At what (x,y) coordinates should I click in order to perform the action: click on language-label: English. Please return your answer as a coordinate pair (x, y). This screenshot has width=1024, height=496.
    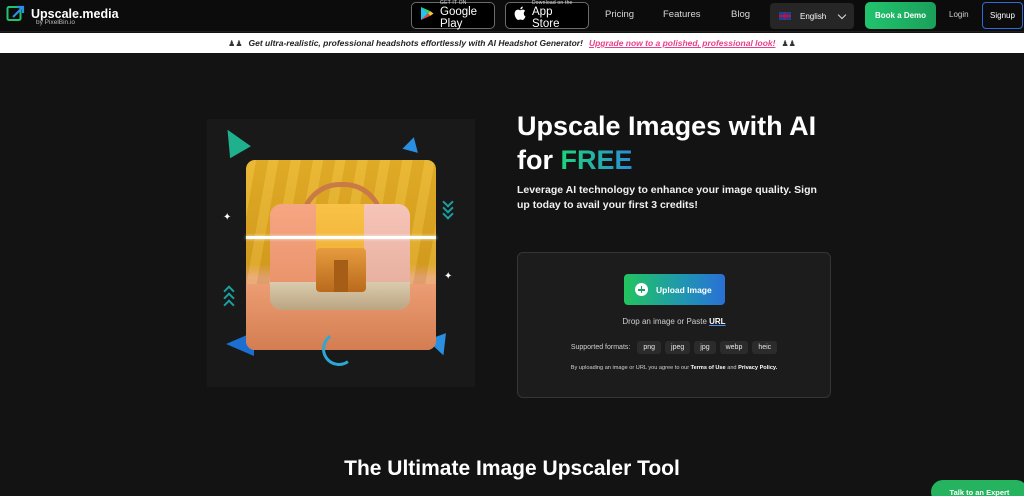
    Looking at the image, I should click on (813, 16).